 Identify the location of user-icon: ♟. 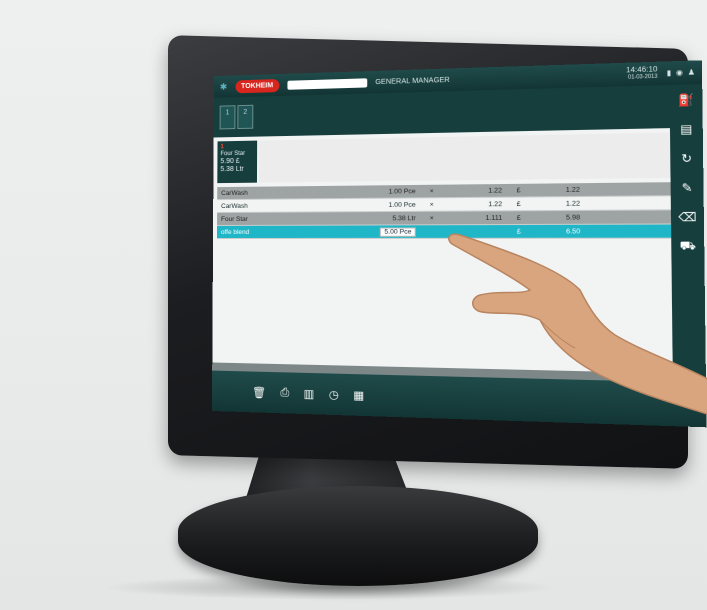
(691, 72).